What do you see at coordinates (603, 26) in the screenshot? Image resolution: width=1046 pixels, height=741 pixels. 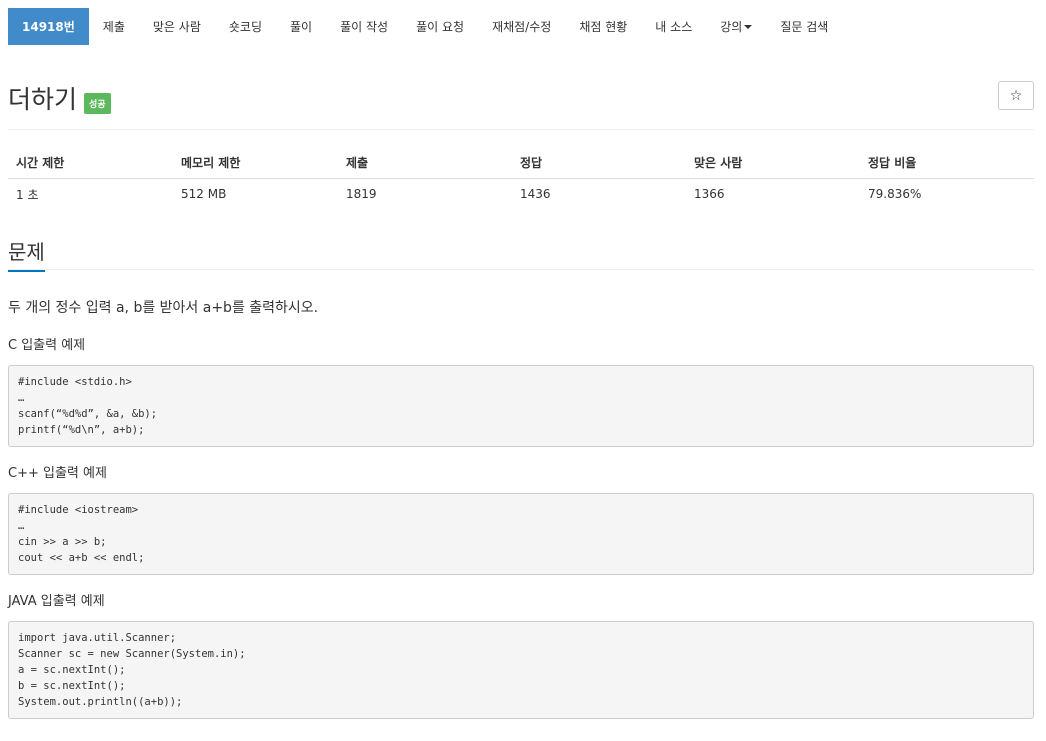 I see `nav-status: 채점 현황` at bounding box center [603, 26].